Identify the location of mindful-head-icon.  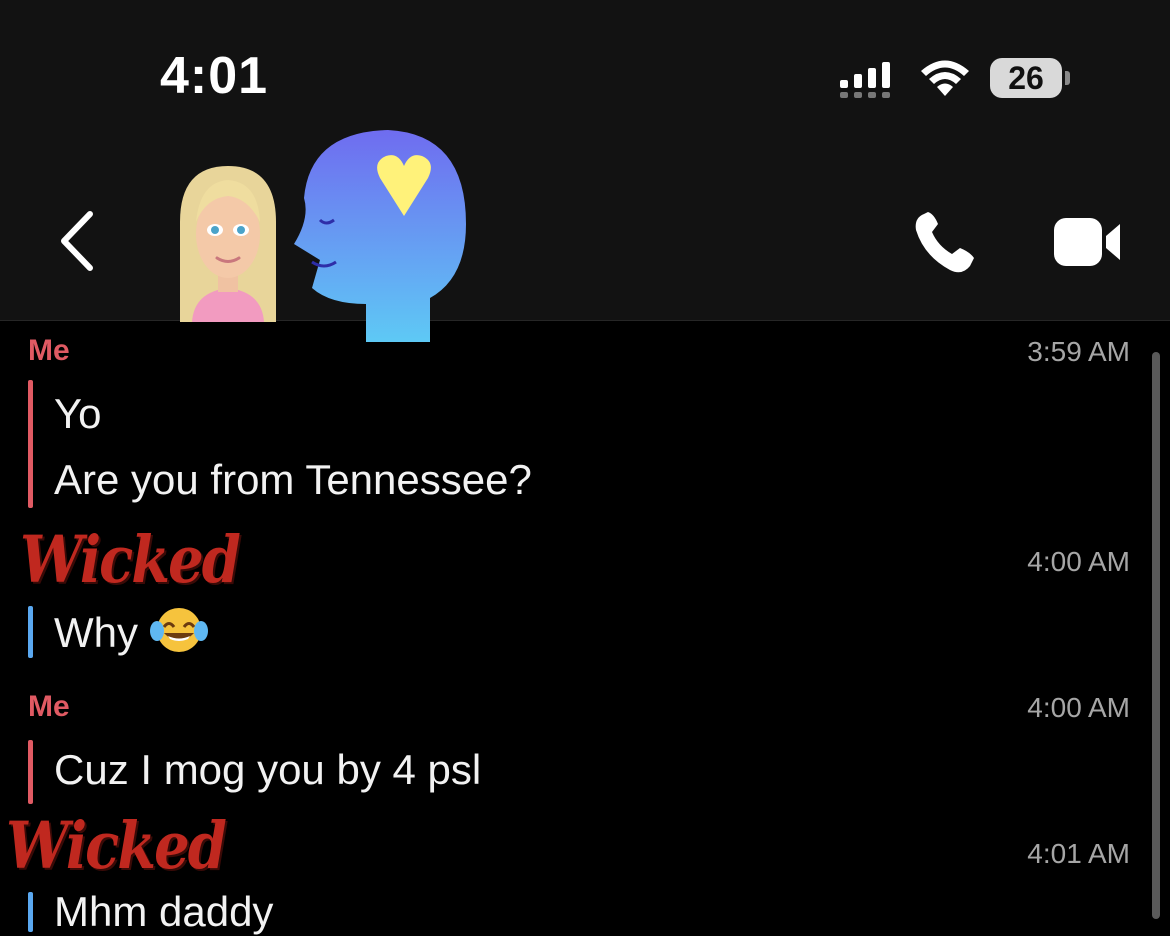
(380, 236).